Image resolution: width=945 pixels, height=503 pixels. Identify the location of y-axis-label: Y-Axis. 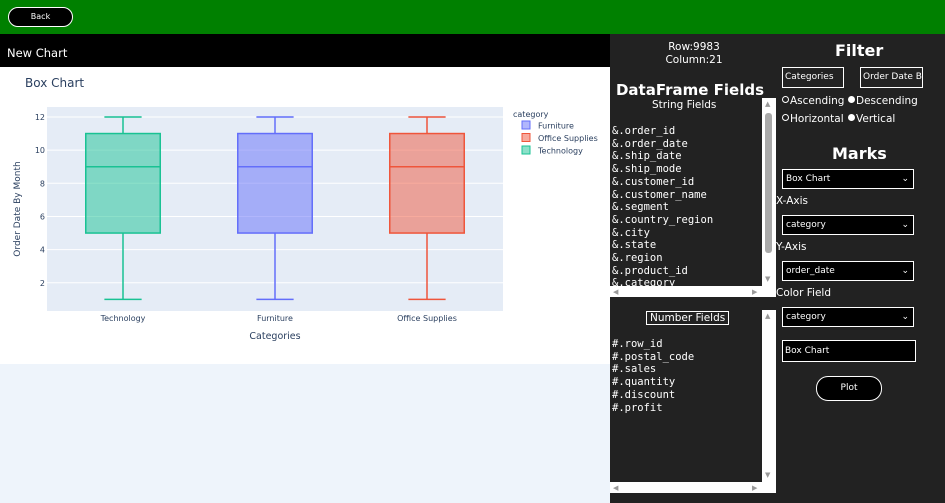
(791, 247).